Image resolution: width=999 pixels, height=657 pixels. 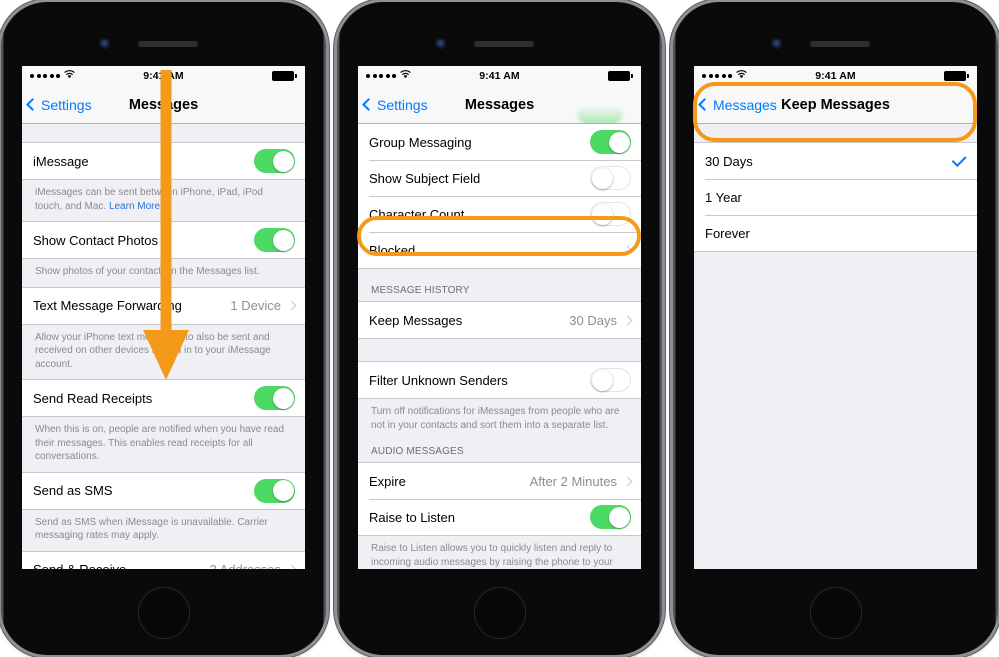 I want to click on row-send-and-receive: Send & Receive 2 Addresses, so click(x=163, y=560).